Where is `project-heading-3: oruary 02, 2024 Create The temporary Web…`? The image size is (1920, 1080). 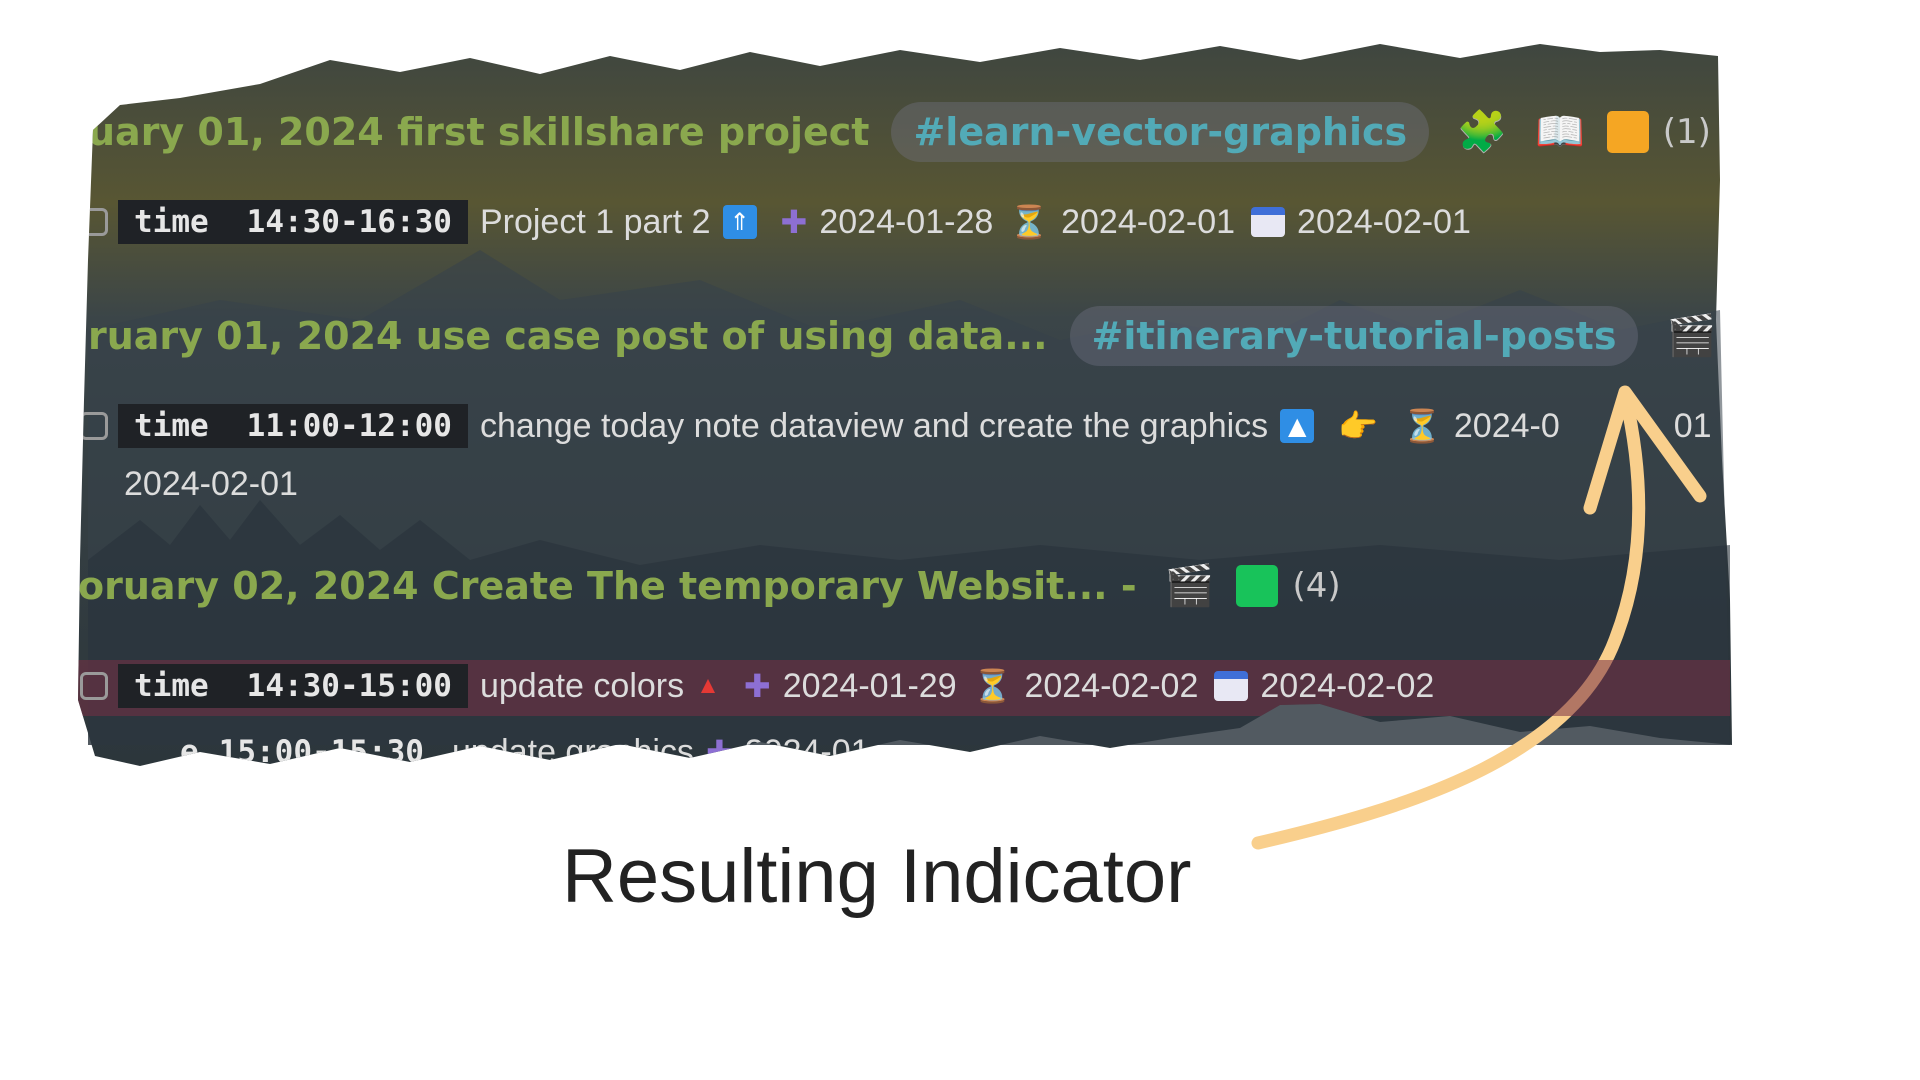 project-heading-3: oruary 02, 2024 Create The temporary Web… is located at coordinates (709, 586).